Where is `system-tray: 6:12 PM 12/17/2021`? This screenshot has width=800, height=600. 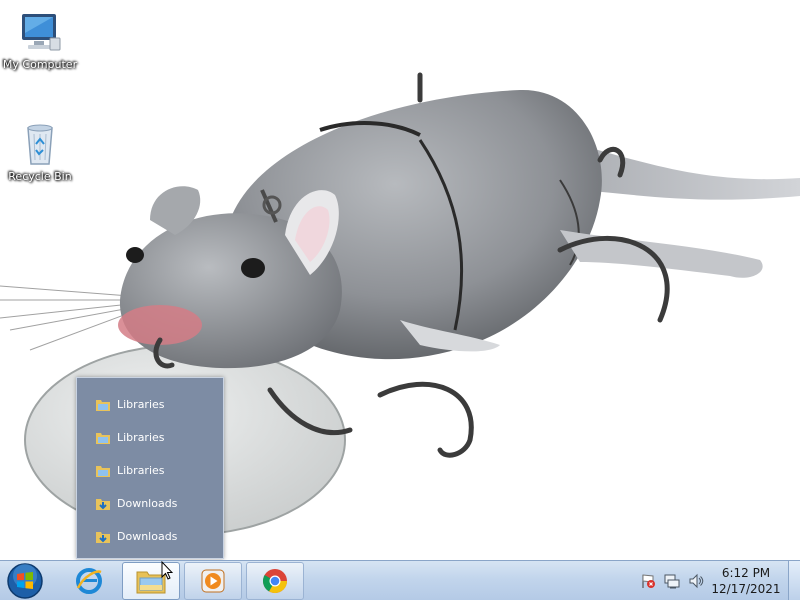 system-tray: 6:12 PM 12/17/2021 is located at coordinates (715, 580).